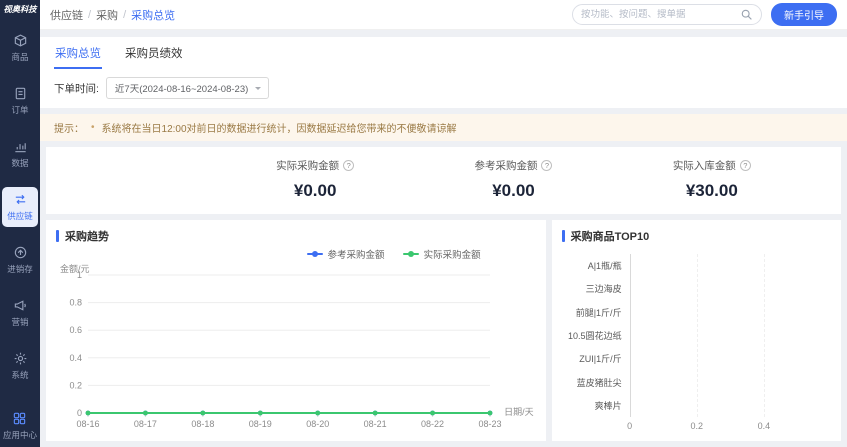  What do you see at coordinates (696, 236) in the screenshot?
I see `chart-title-row: 采购商品TOP10` at bounding box center [696, 236].